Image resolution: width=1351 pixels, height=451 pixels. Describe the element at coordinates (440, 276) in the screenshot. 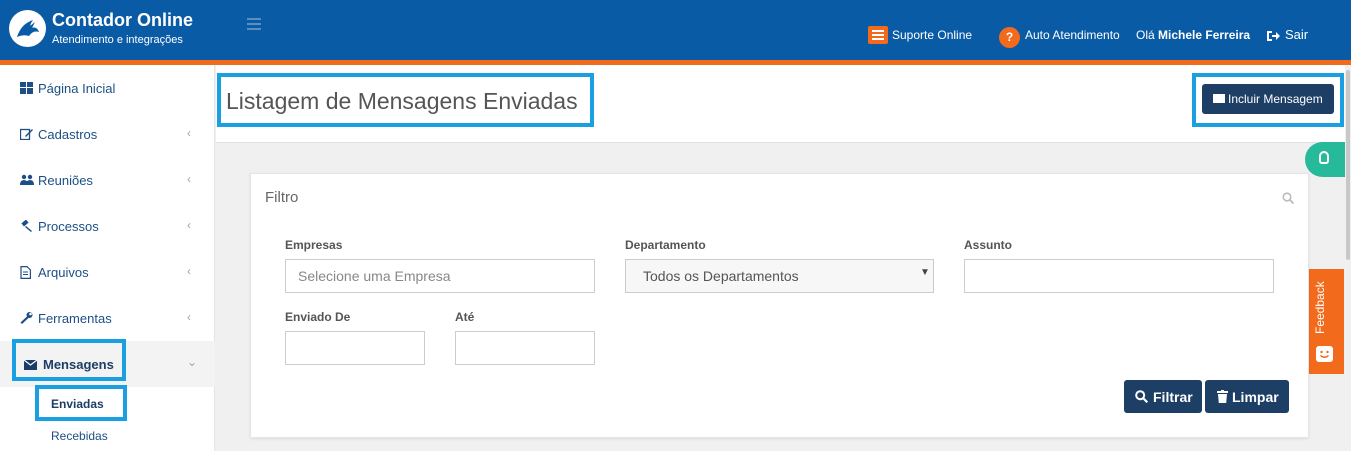

I see `empresas-input` at that location.